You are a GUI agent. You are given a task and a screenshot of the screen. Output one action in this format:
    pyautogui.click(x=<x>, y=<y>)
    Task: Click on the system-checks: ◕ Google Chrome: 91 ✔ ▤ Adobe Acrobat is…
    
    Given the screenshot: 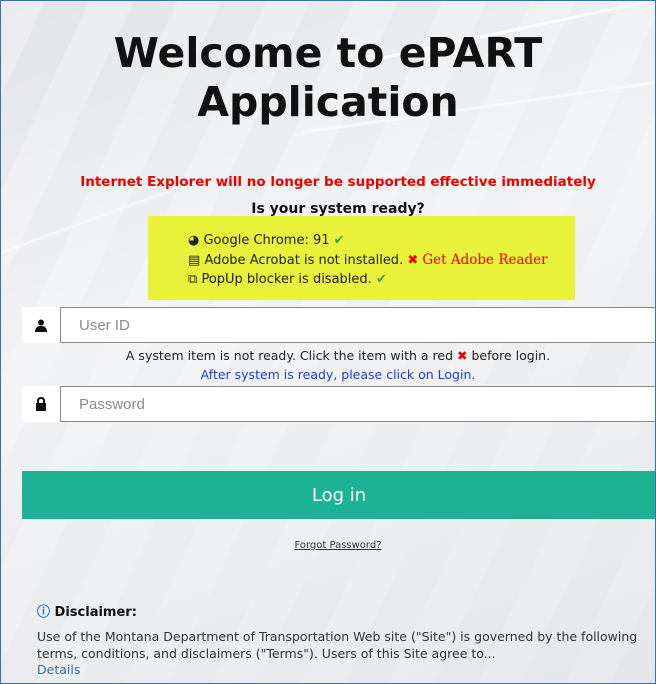 What is the action you would take?
    pyautogui.click(x=361, y=258)
    